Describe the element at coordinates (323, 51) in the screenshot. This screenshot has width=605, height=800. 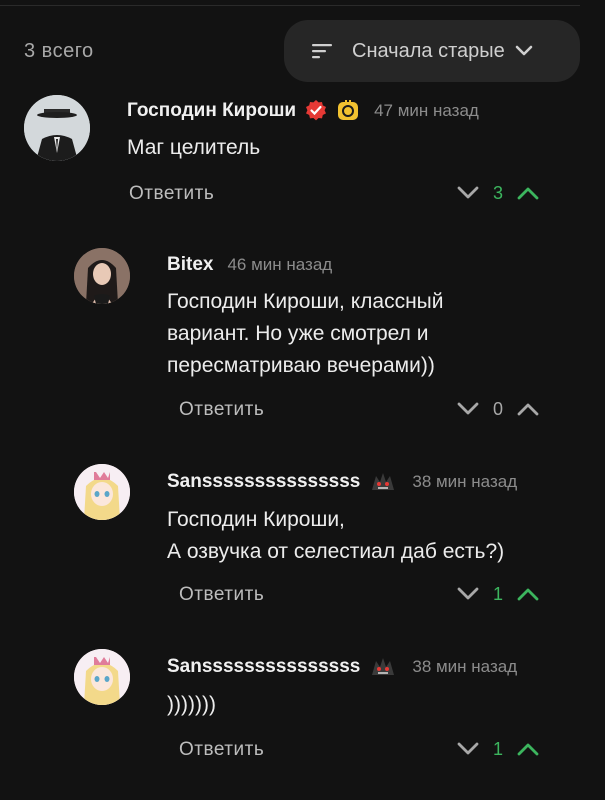
I see `sort-icon` at that location.